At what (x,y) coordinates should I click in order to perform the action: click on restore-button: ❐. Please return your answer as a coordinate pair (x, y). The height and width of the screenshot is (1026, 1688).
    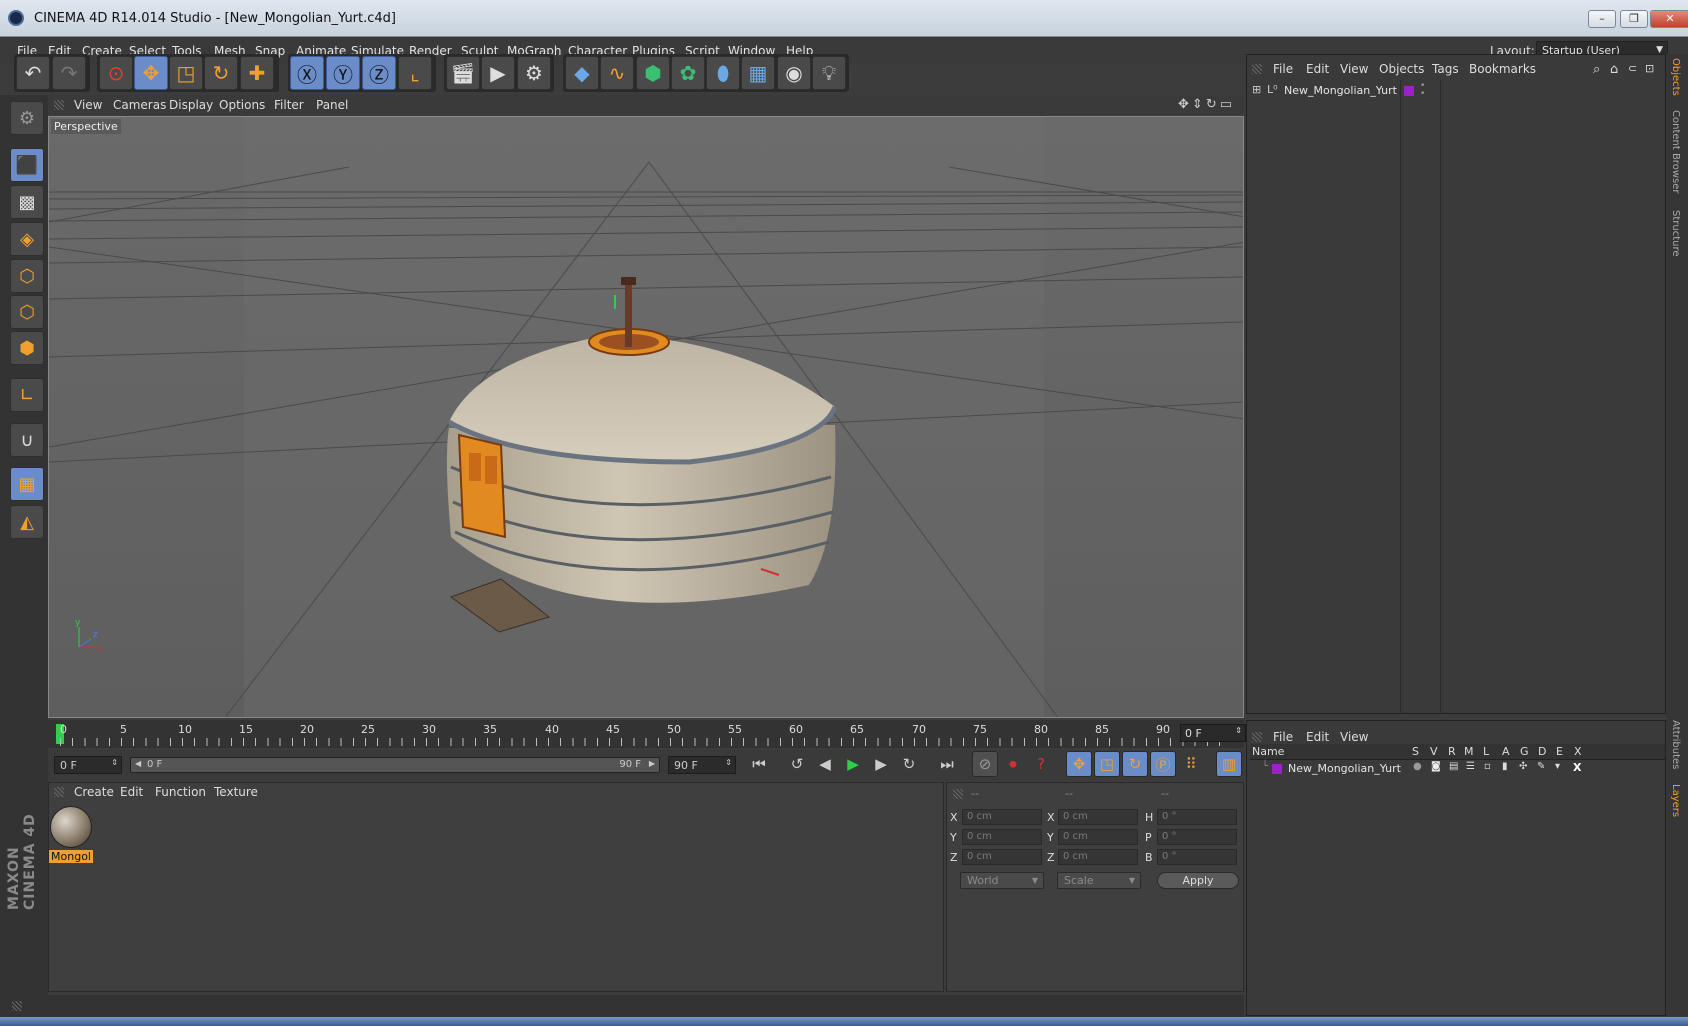
    Looking at the image, I should click on (1634, 19).